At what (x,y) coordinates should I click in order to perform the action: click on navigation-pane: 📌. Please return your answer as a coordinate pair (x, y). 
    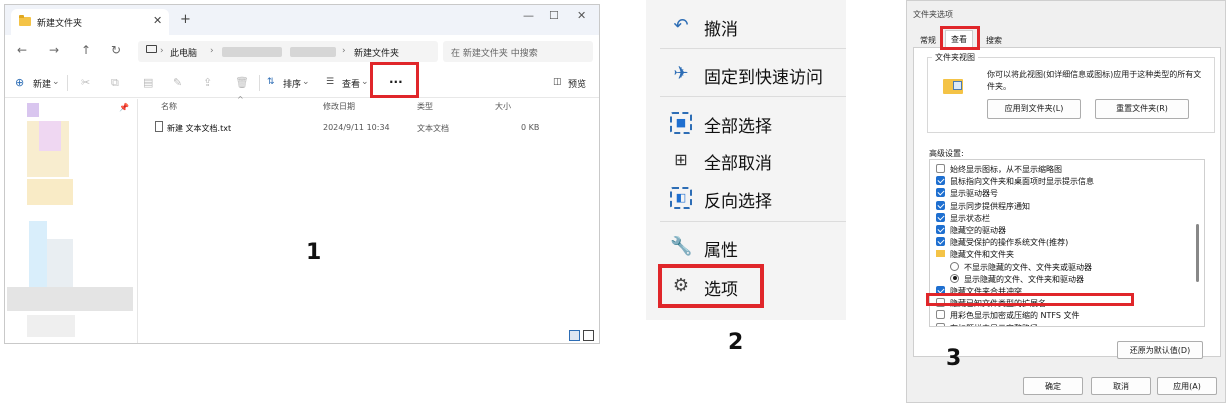
    Looking at the image, I should click on (71, 221).